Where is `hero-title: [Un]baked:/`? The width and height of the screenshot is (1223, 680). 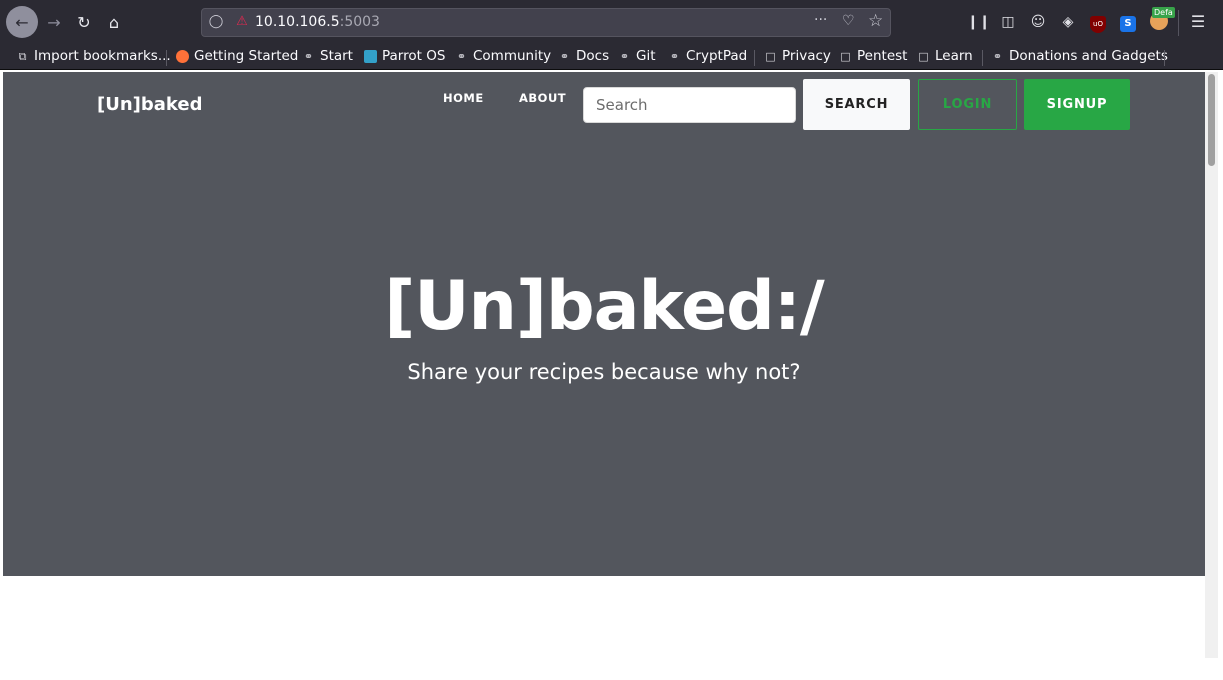
hero-title: [Un]baked:/ is located at coordinates (604, 306).